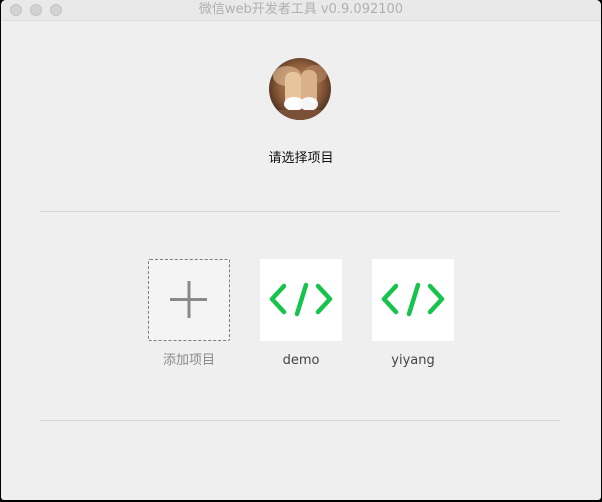 The image size is (602, 502). What do you see at coordinates (300, 211) in the screenshot?
I see `top-divider` at bounding box center [300, 211].